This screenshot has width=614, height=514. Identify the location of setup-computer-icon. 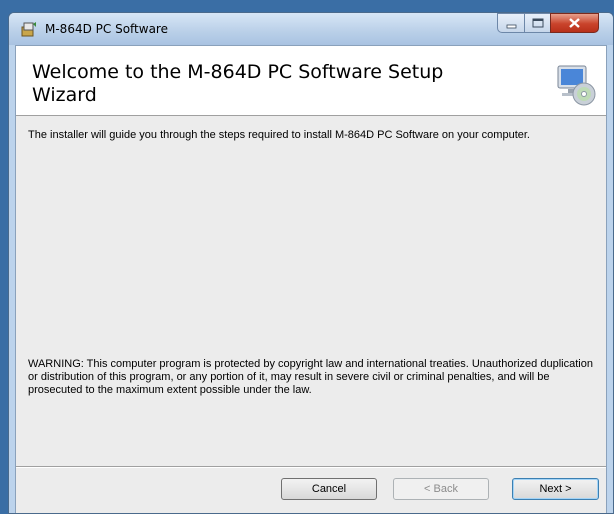
(576, 85).